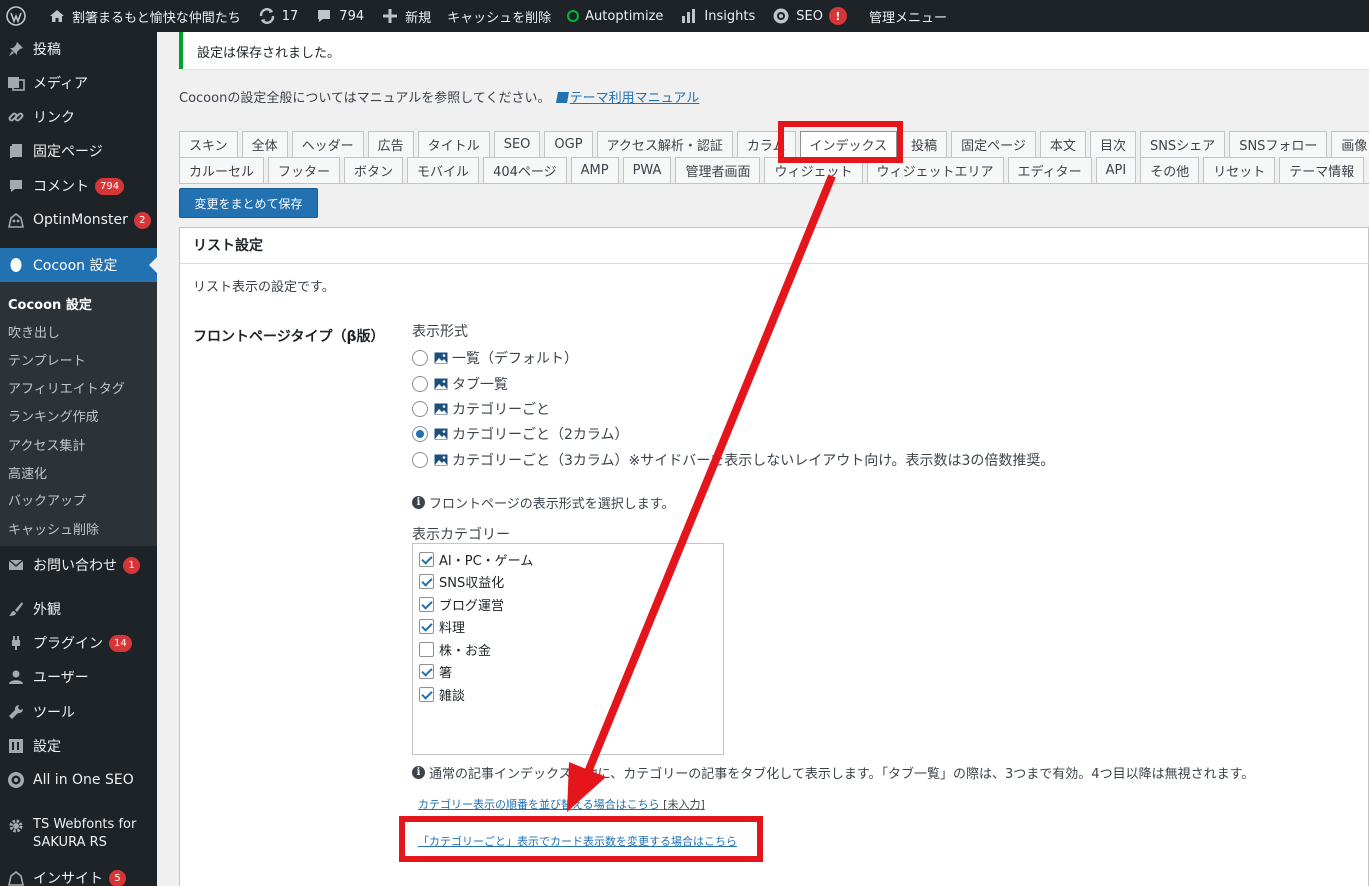 The width and height of the screenshot is (1369, 886). What do you see at coordinates (264, 144) in the screenshot?
I see `tab-r1-1: 全体` at bounding box center [264, 144].